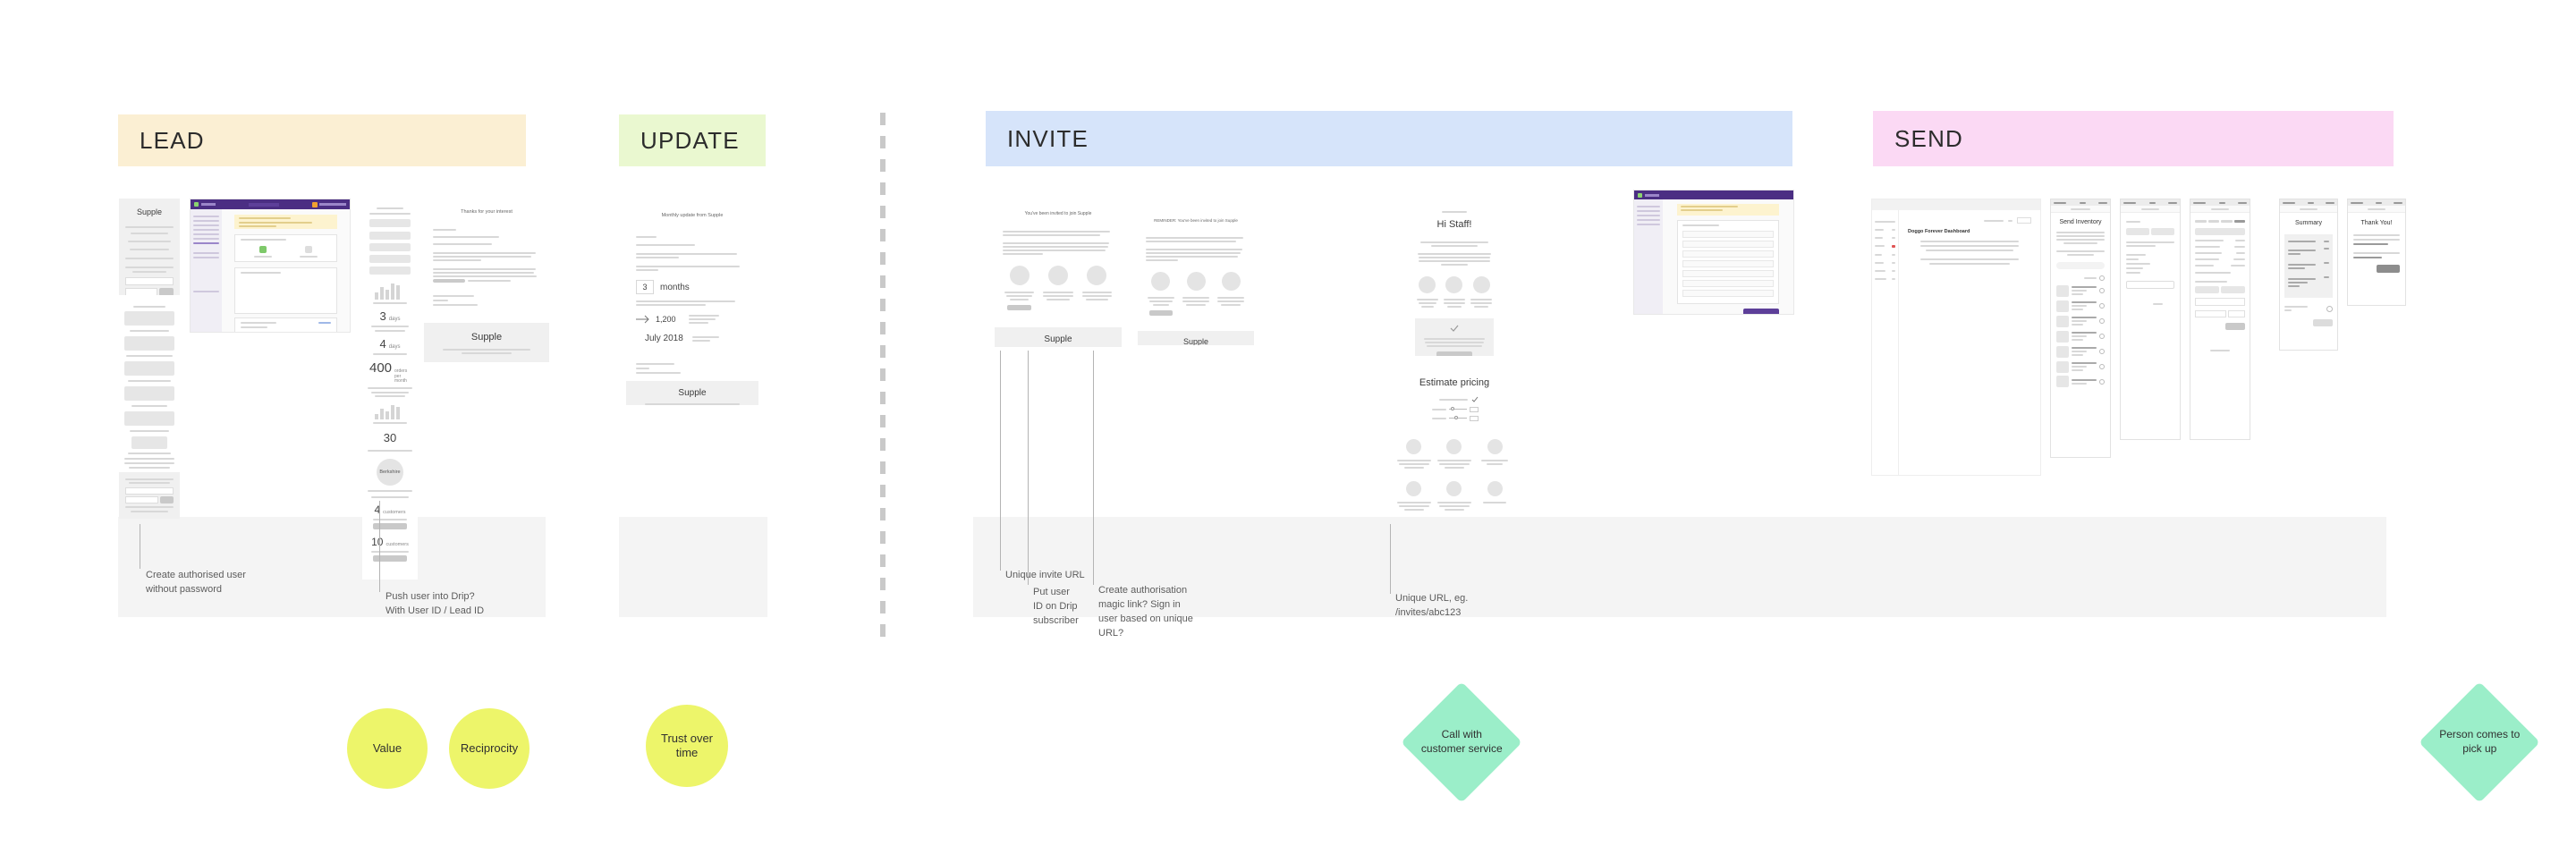  What do you see at coordinates (172, 140) in the screenshot?
I see `phase-label-lead: LEAD` at bounding box center [172, 140].